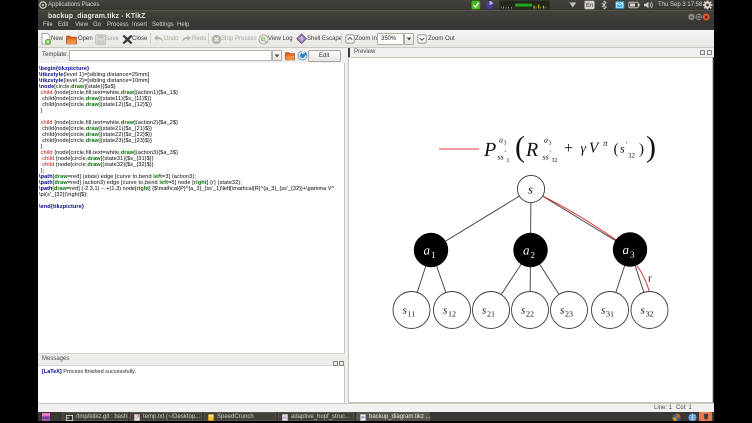 The width and height of the screenshot is (752, 423). Describe the element at coordinates (489, 150) in the screenshot. I see `svg-text: P` at that location.